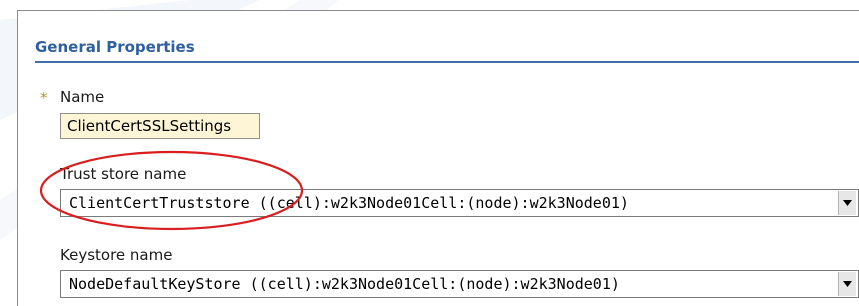 This screenshot has height=306, width=859. What do you see at coordinates (82, 97) in the screenshot?
I see `name-label: Name` at bounding box center [82, 97].